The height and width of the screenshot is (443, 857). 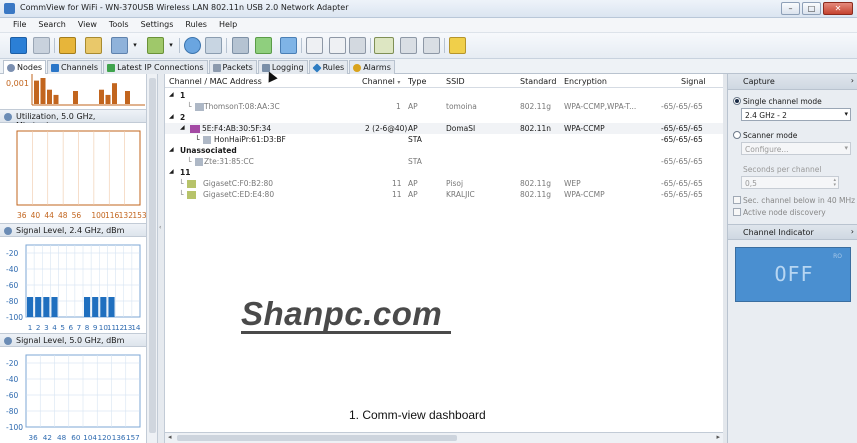 What do you see at coordinates (337, 45) in the screenshot?
I see `mac-icon` at bounding box center [337, 45].